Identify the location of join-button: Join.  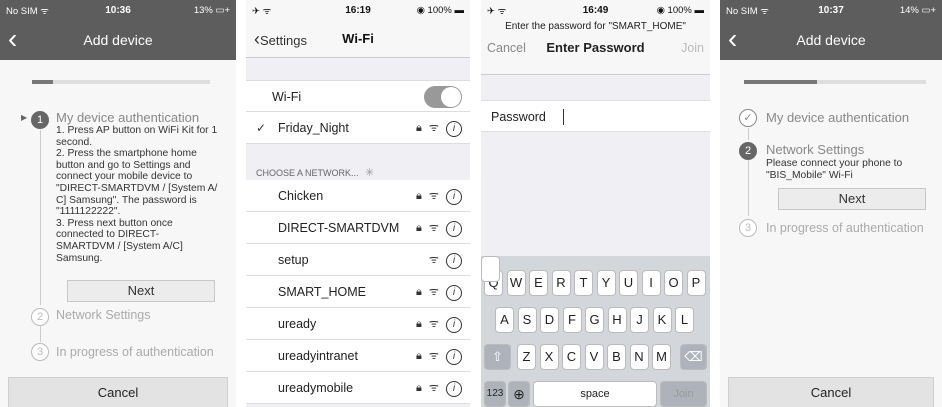
(692, 48).